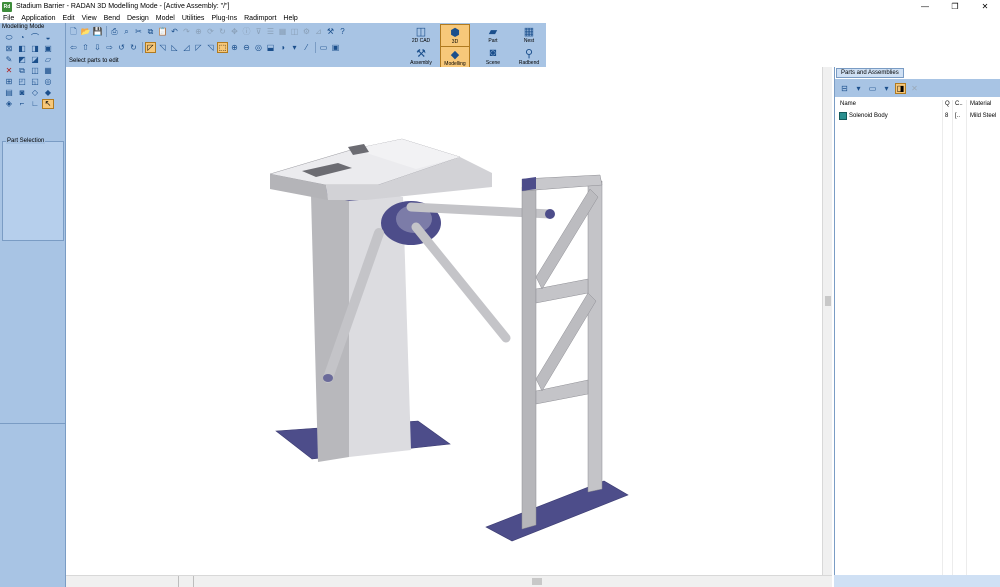 The width and height of the screenshot is (1000, 587). I want to click on redo-icon: ↷, so click(186, 31).